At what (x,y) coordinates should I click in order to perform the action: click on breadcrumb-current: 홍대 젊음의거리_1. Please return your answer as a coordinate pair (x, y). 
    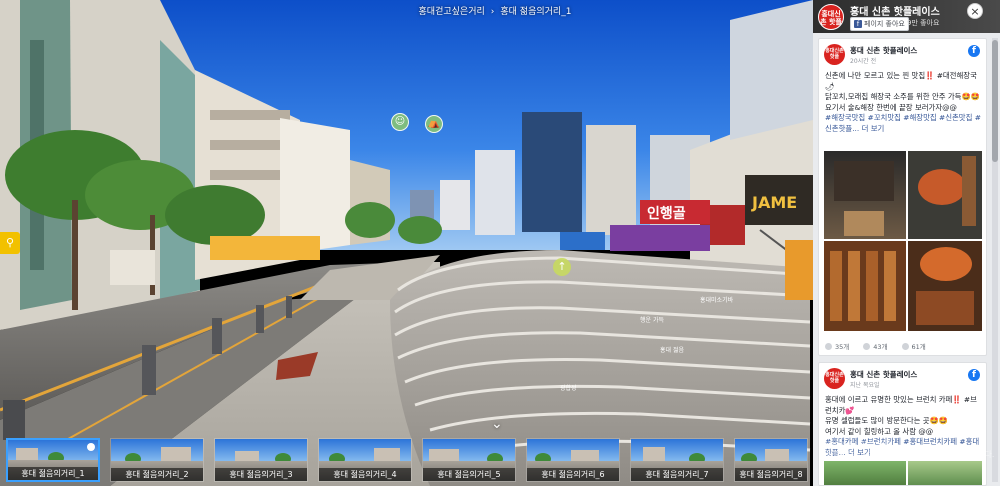
    Looking at the image, I should click on (536, 12).